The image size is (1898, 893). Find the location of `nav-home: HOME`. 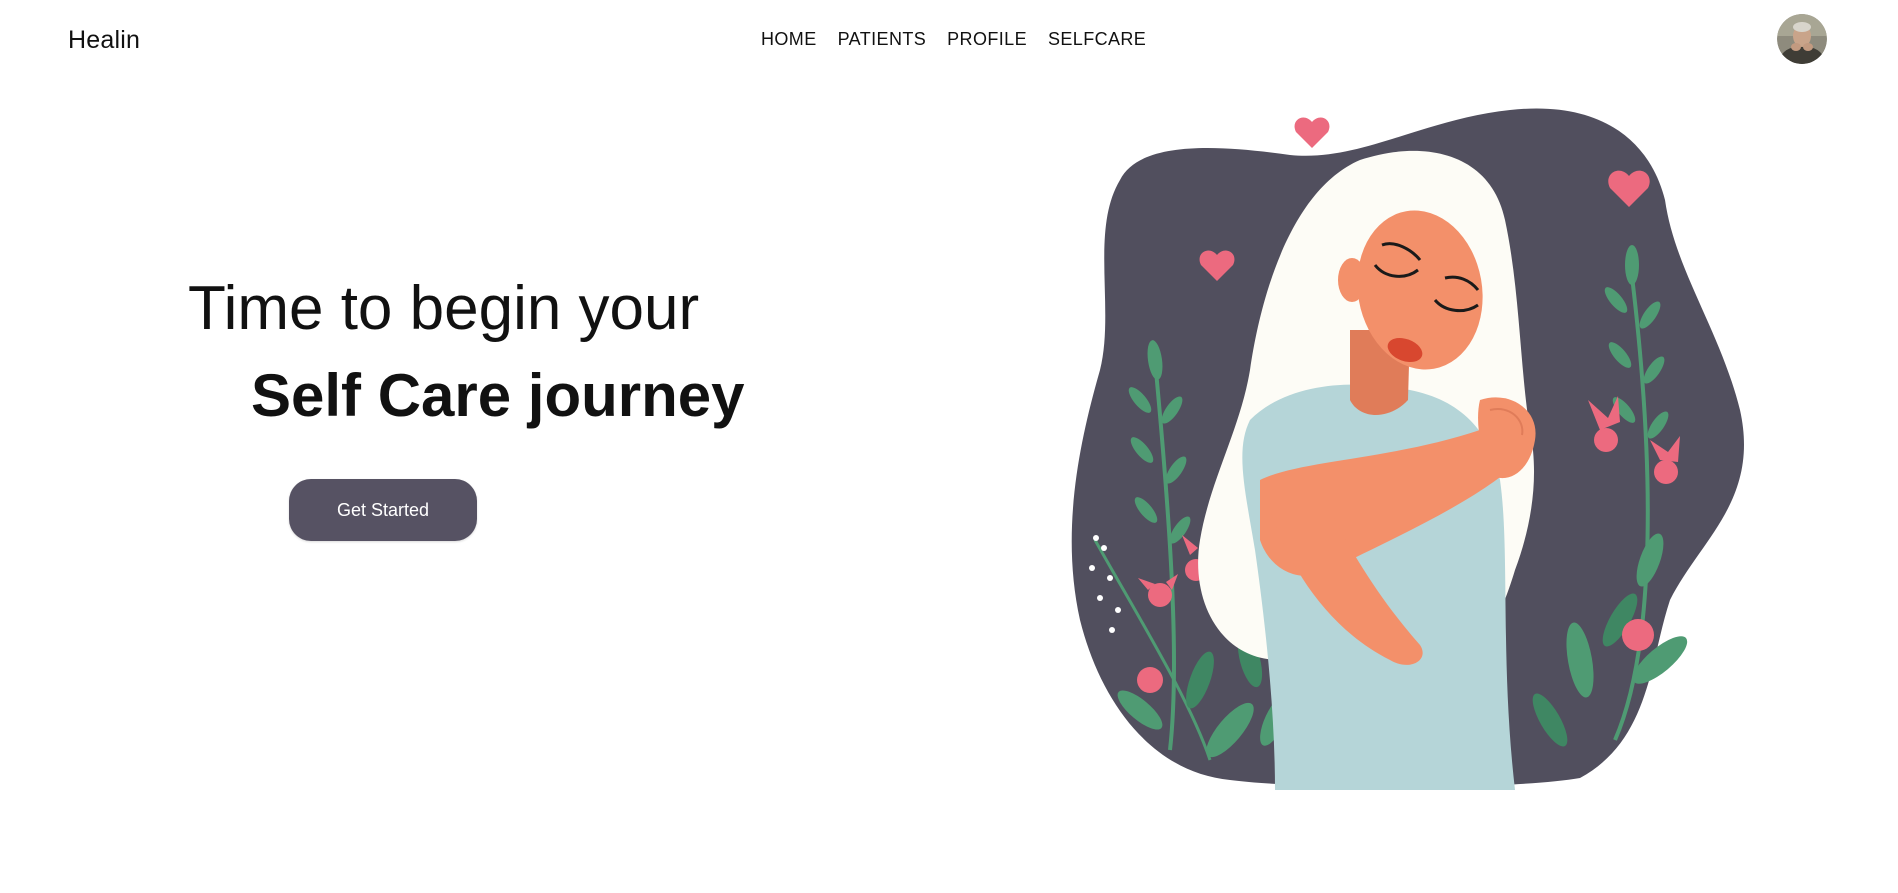

nav-home: HOME is located at coordinates (789, 39).